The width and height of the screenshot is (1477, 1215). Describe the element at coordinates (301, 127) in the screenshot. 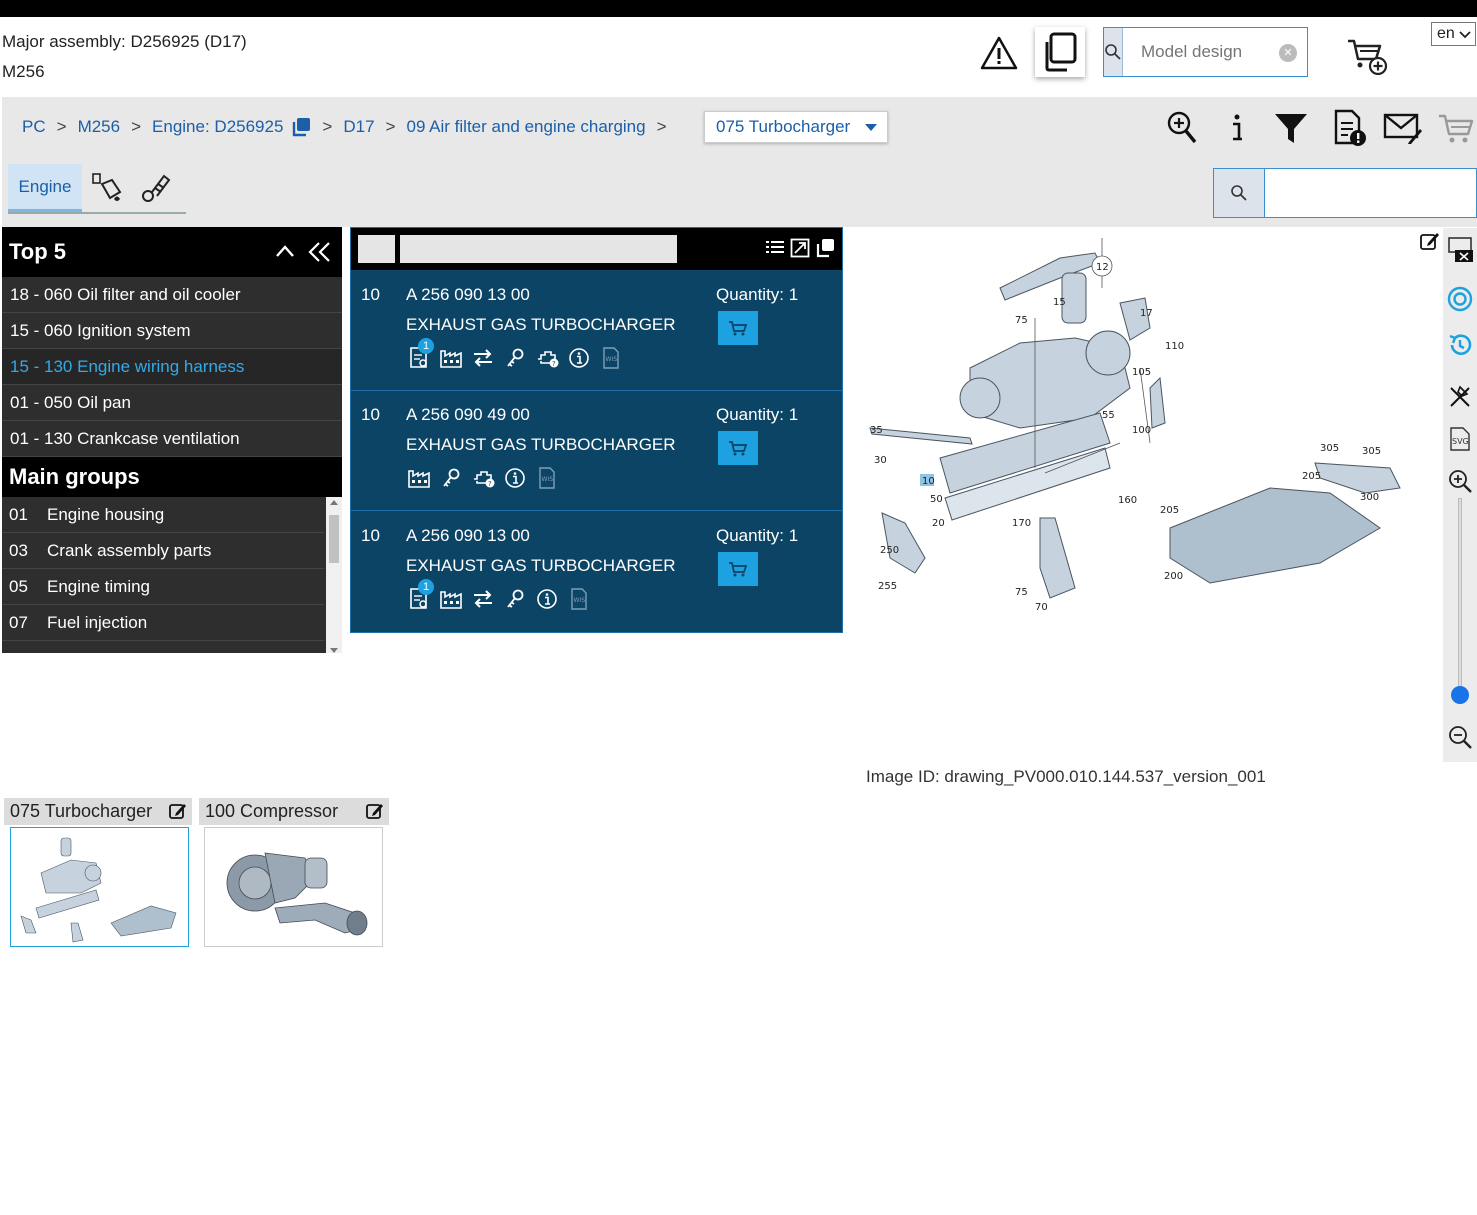

I see `copy-icon` at that location.